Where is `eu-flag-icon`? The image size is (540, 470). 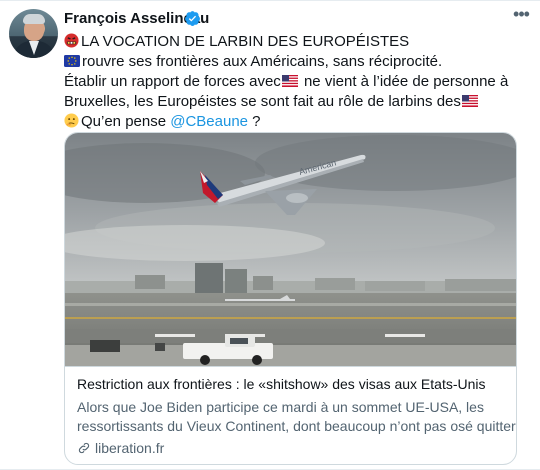 eu-flag-icon is located at coordinates (72, 61).